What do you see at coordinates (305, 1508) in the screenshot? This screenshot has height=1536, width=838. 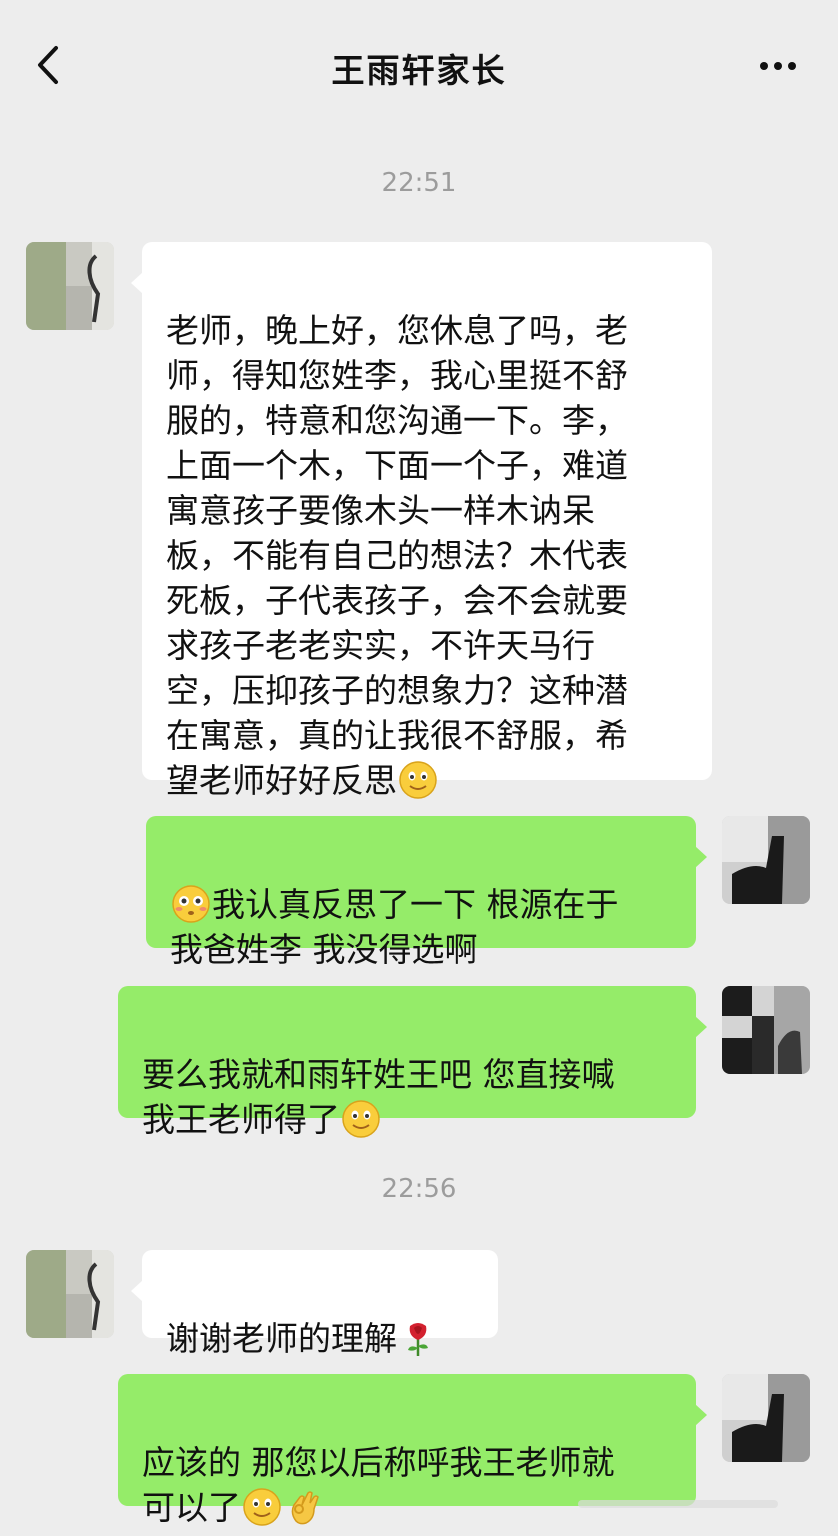 I see `ok-hand-emoji` at bounding box center [305, 1508].